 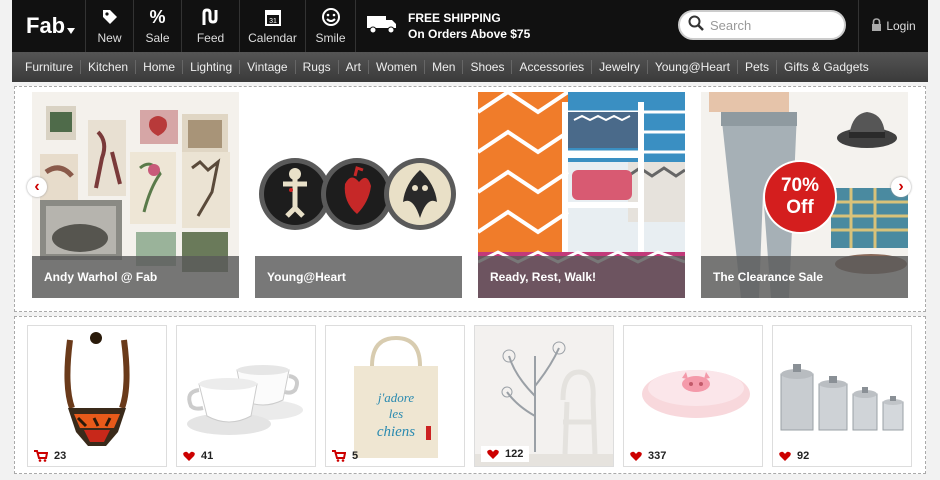 I want to click on hero-caption: The Clearance Sale, so click(x=804, y=277).